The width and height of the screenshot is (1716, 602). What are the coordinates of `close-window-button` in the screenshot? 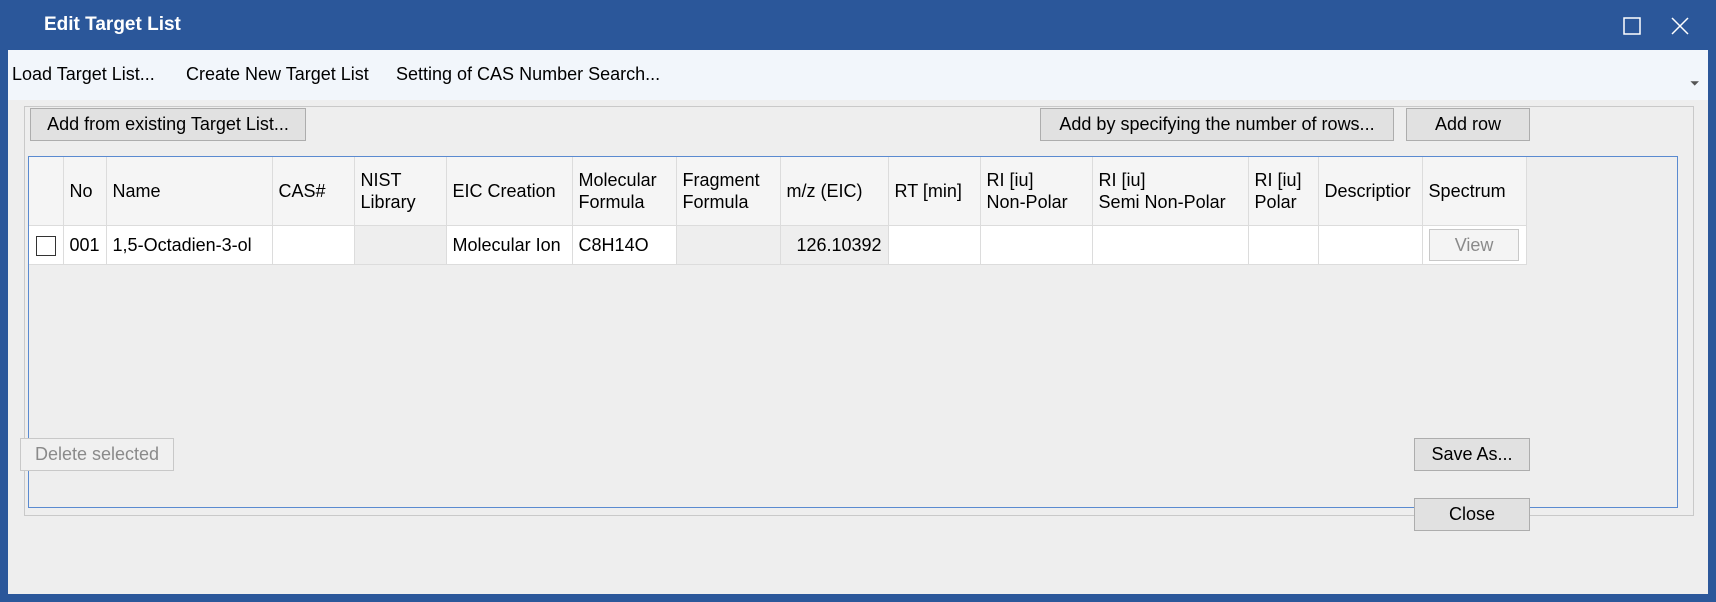 It's located at (1680, 26).